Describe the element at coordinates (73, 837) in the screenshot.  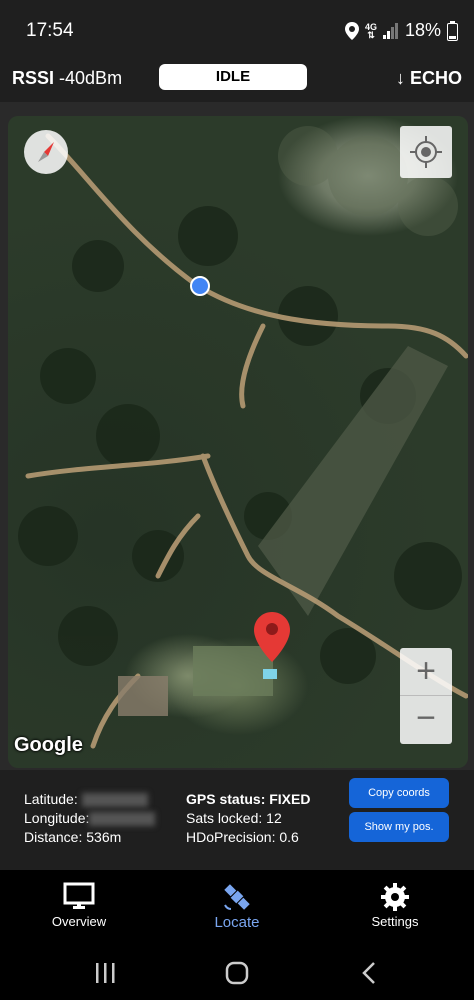
I see `distance-text: Distance: 536m` at that location.